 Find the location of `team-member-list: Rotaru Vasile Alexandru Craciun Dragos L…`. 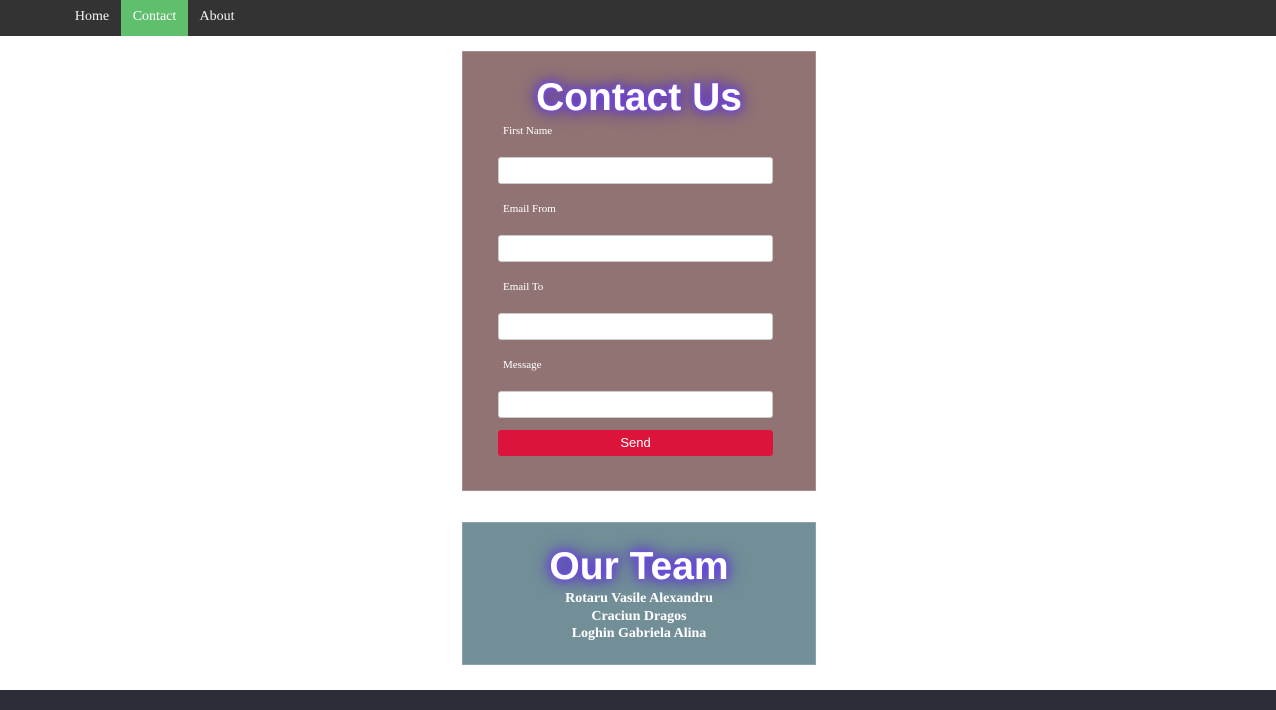

team-member-list: Rotaru Vasile Alexandru Craciun Dragos L… is located at coordinates (639, 616).